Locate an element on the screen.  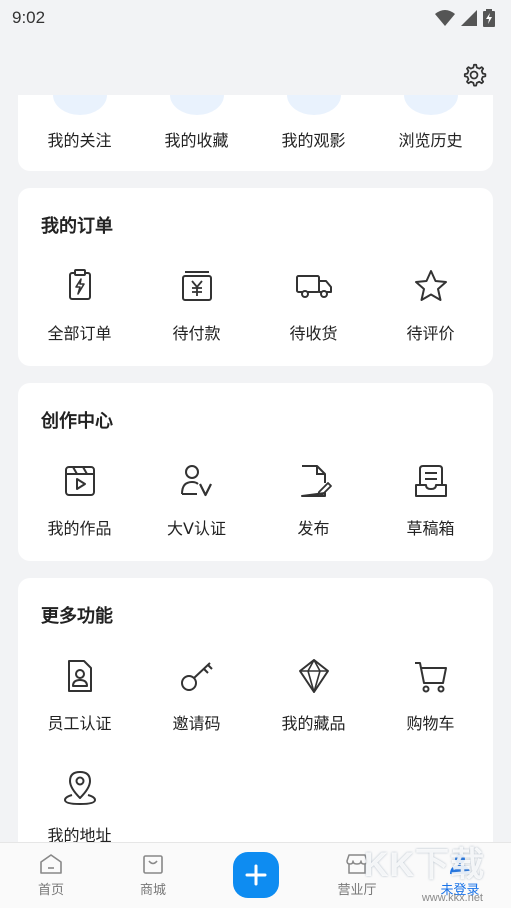
document-edit-icon is located at coordinates (316, 481).